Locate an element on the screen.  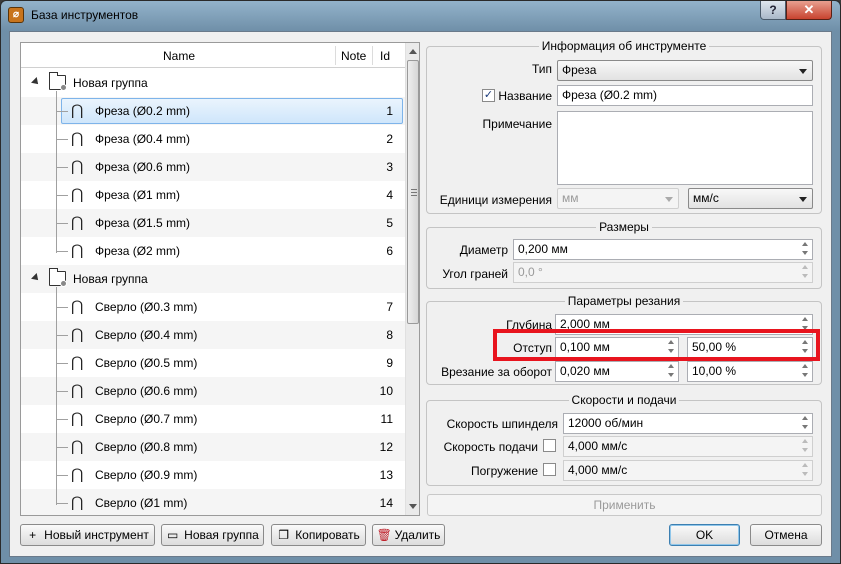
plunge-per-rev-spinbox: 0,020 мм is located at coordinates (617, 371).